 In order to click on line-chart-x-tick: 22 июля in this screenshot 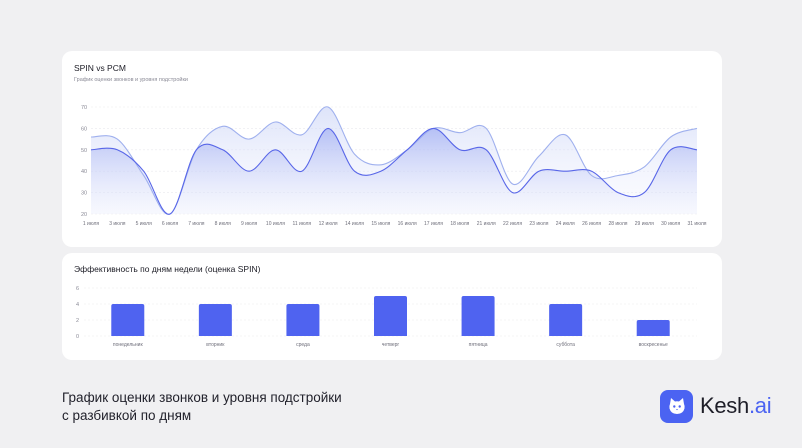, I will do `click(512, 224)`.